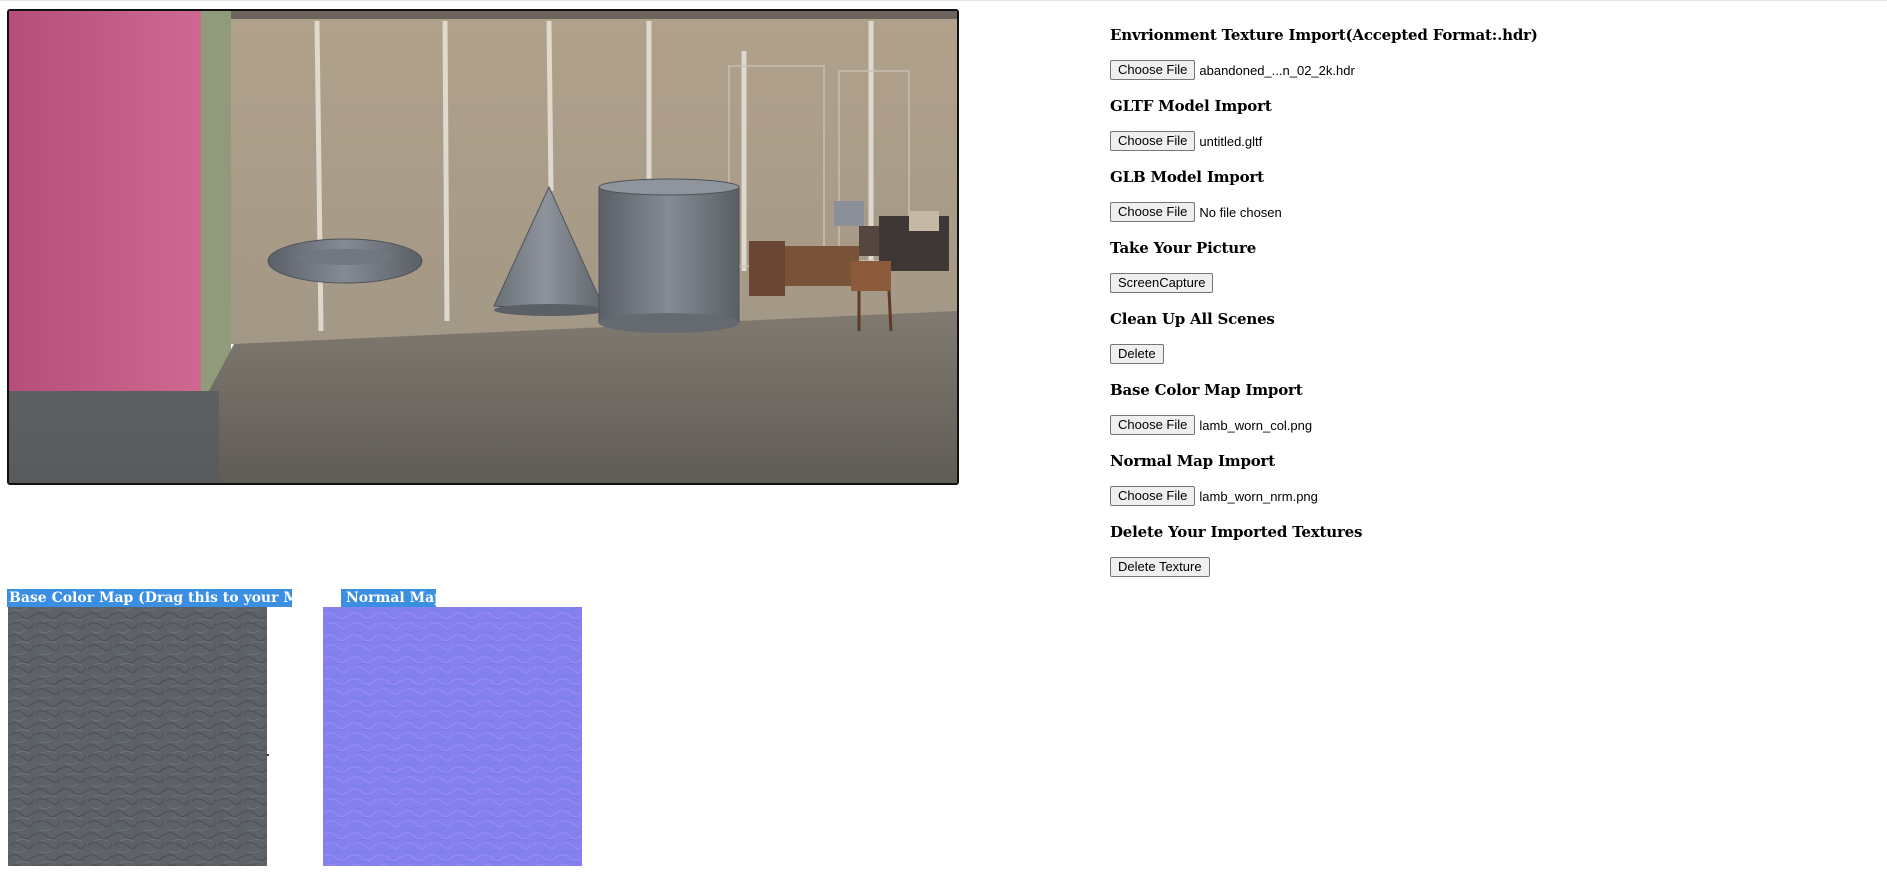 The width and height of the screenshot is (1887, 887). I want to click on floor-shadow, so click(114, 437).